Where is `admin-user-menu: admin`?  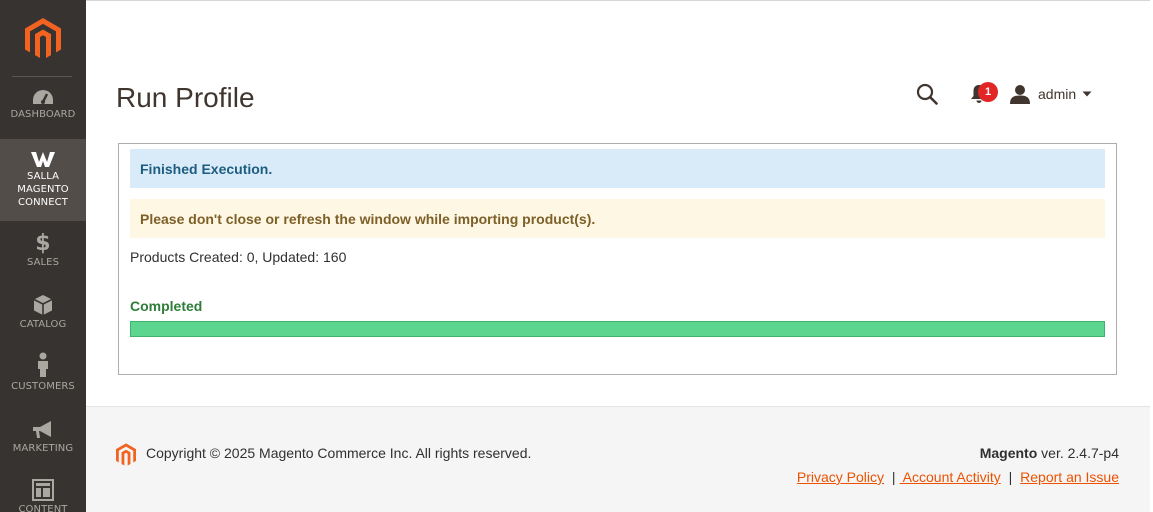 admin-user-menu: admin is located at coordinates (1051, 94).